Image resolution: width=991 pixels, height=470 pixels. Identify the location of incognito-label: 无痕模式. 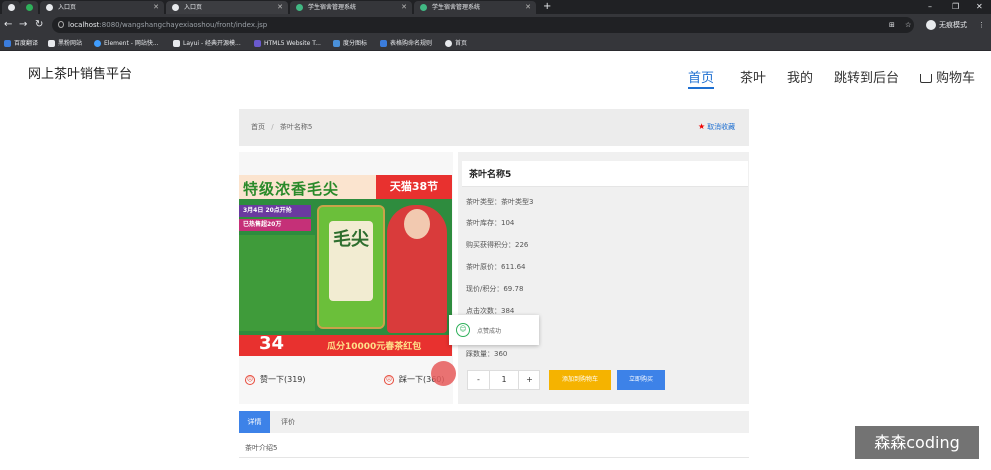
(953, 25).